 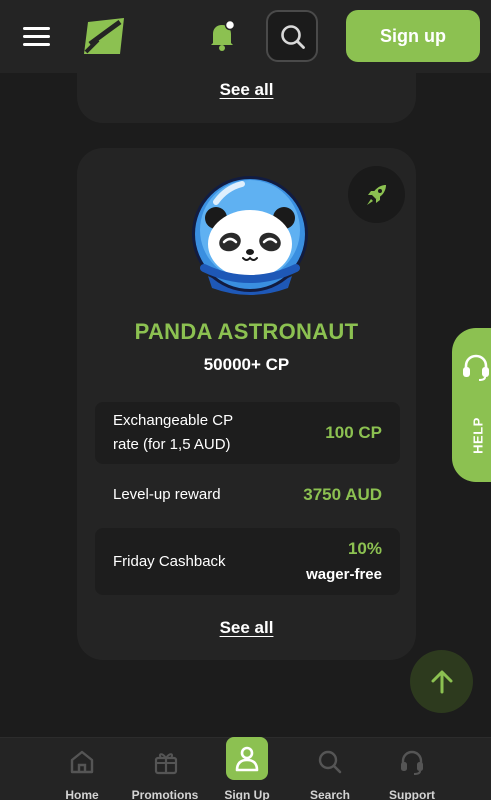 I want to click on row-value: 3750 AUD, so click(x=342, y=494).